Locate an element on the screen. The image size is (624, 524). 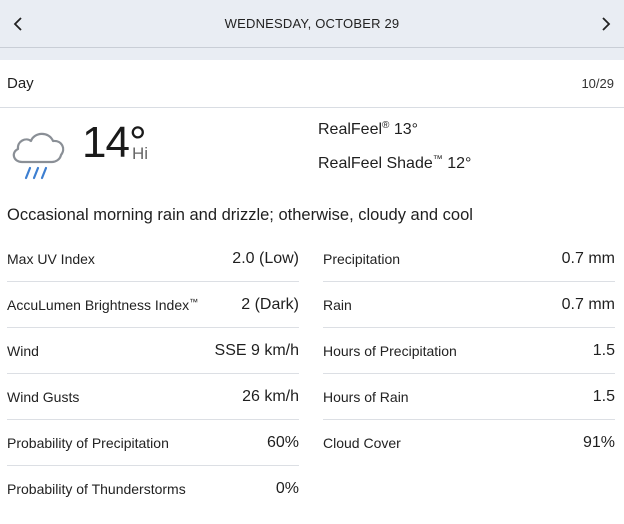
day-section-header: Day 10/29 is located at coordinates (312, 84).